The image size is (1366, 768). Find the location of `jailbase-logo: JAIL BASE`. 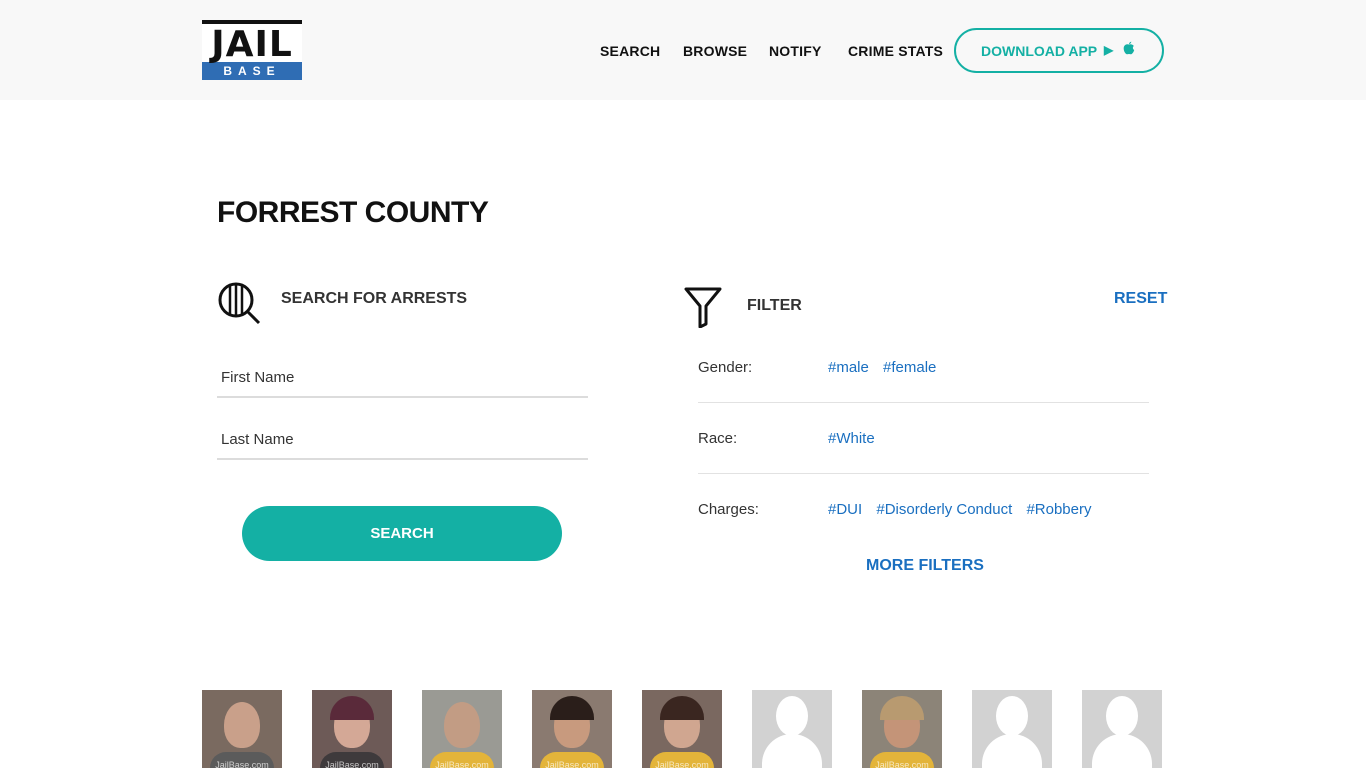

jailbase-logo: JAIL BASE is located at coordinates (252, 50).